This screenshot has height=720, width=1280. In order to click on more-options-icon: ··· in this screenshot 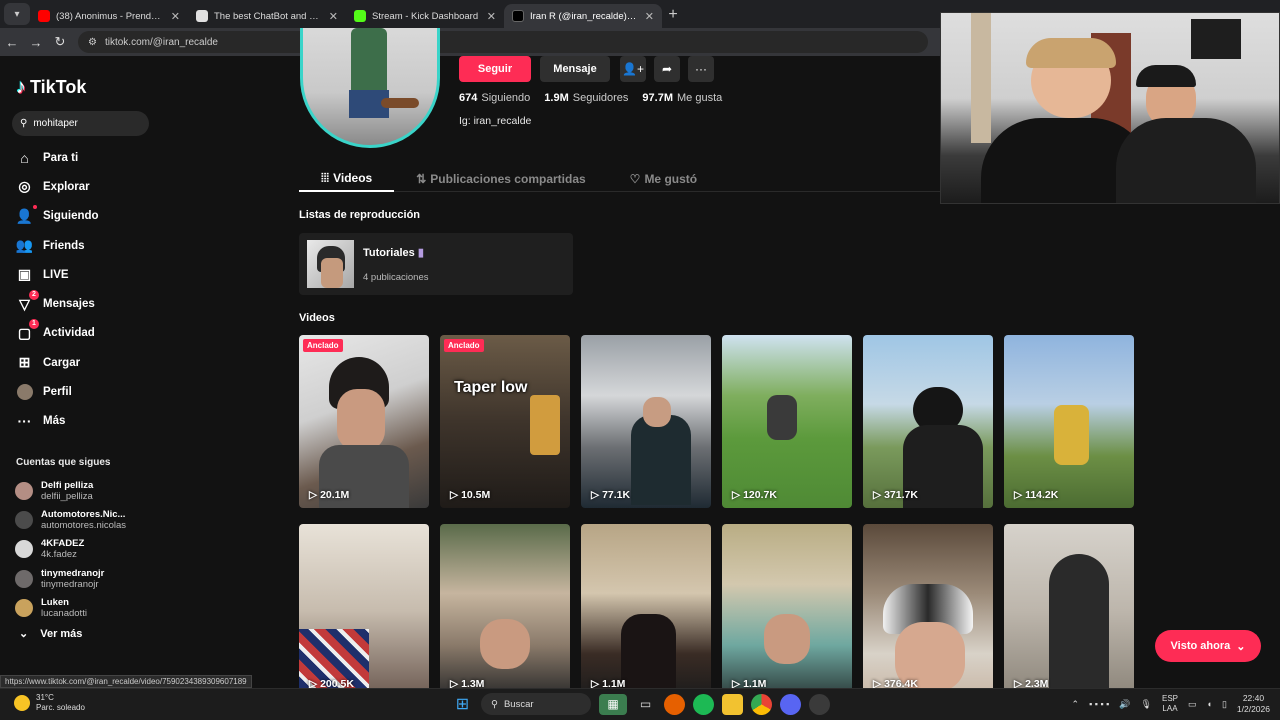, I will do `click(701, 69)`.